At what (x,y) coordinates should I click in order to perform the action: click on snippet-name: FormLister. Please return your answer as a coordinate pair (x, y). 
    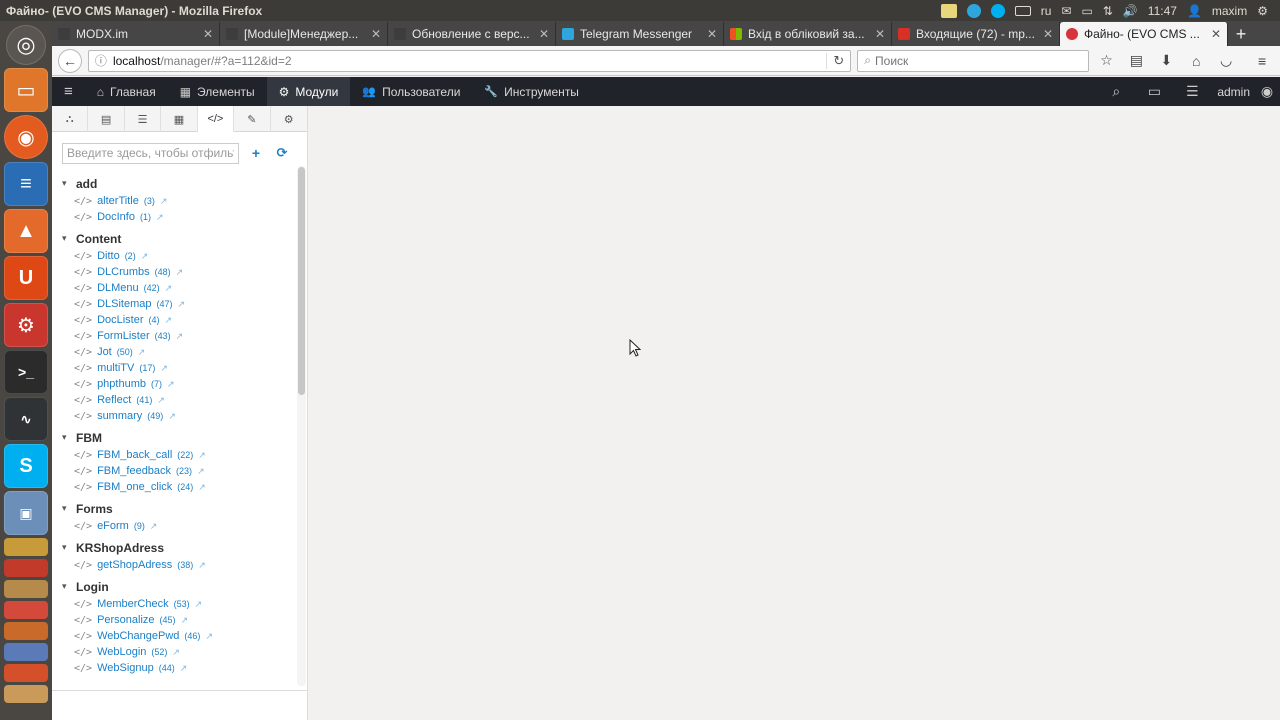
    Looking at the image, I should click on (123, 336).